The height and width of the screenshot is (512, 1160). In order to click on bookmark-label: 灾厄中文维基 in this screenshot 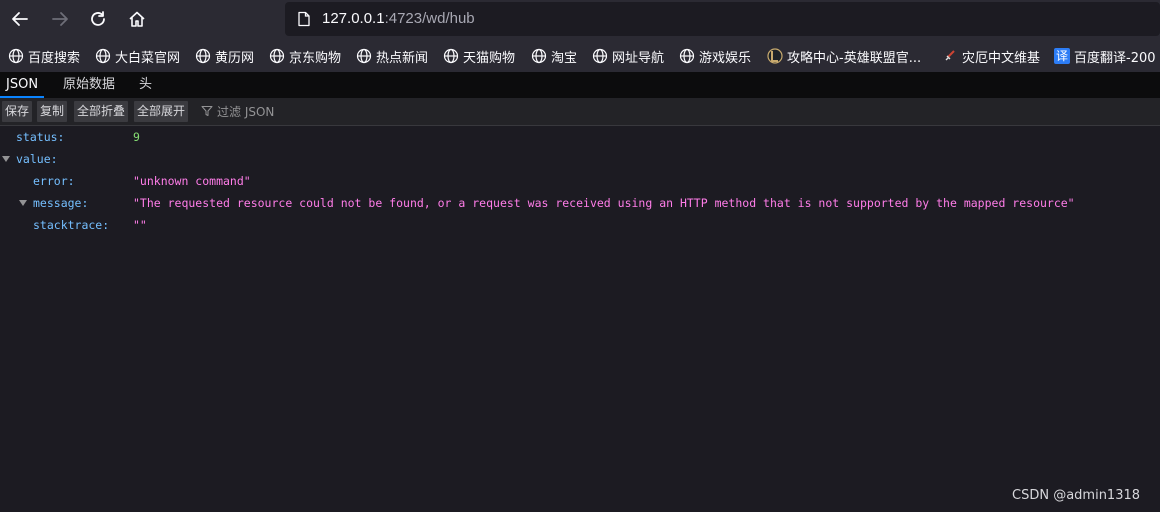, I will do `click(1001, 58)`.